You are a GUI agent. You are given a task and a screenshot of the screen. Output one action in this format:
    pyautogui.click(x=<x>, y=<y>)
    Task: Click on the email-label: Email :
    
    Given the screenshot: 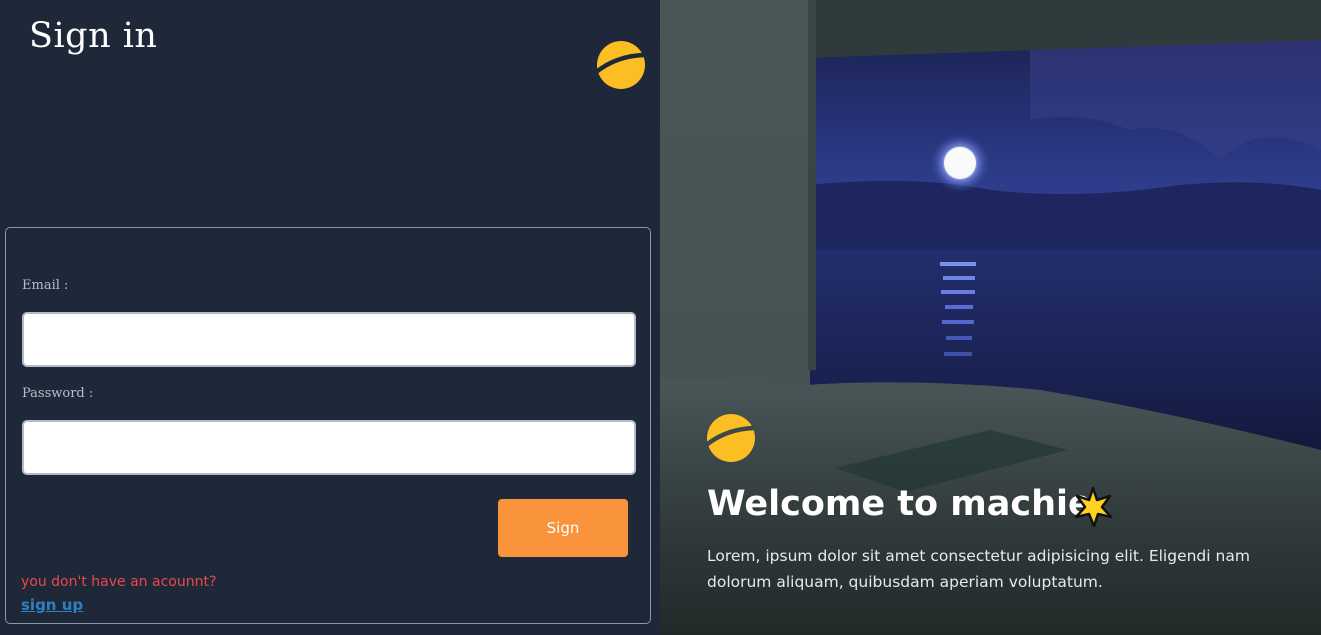 What is the action you would take?
    pyautogui.click(x=45, y=285)
    